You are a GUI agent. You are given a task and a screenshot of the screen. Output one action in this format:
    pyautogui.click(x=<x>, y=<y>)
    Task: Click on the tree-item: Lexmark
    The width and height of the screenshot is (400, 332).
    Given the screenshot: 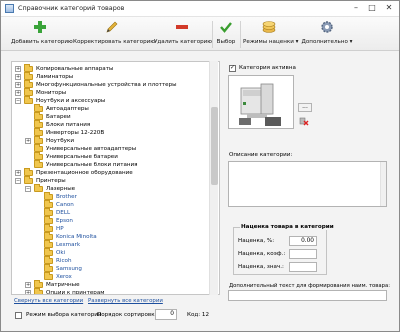 What is the action you would take?
    pyautogui.click(x=110, y=244)
    